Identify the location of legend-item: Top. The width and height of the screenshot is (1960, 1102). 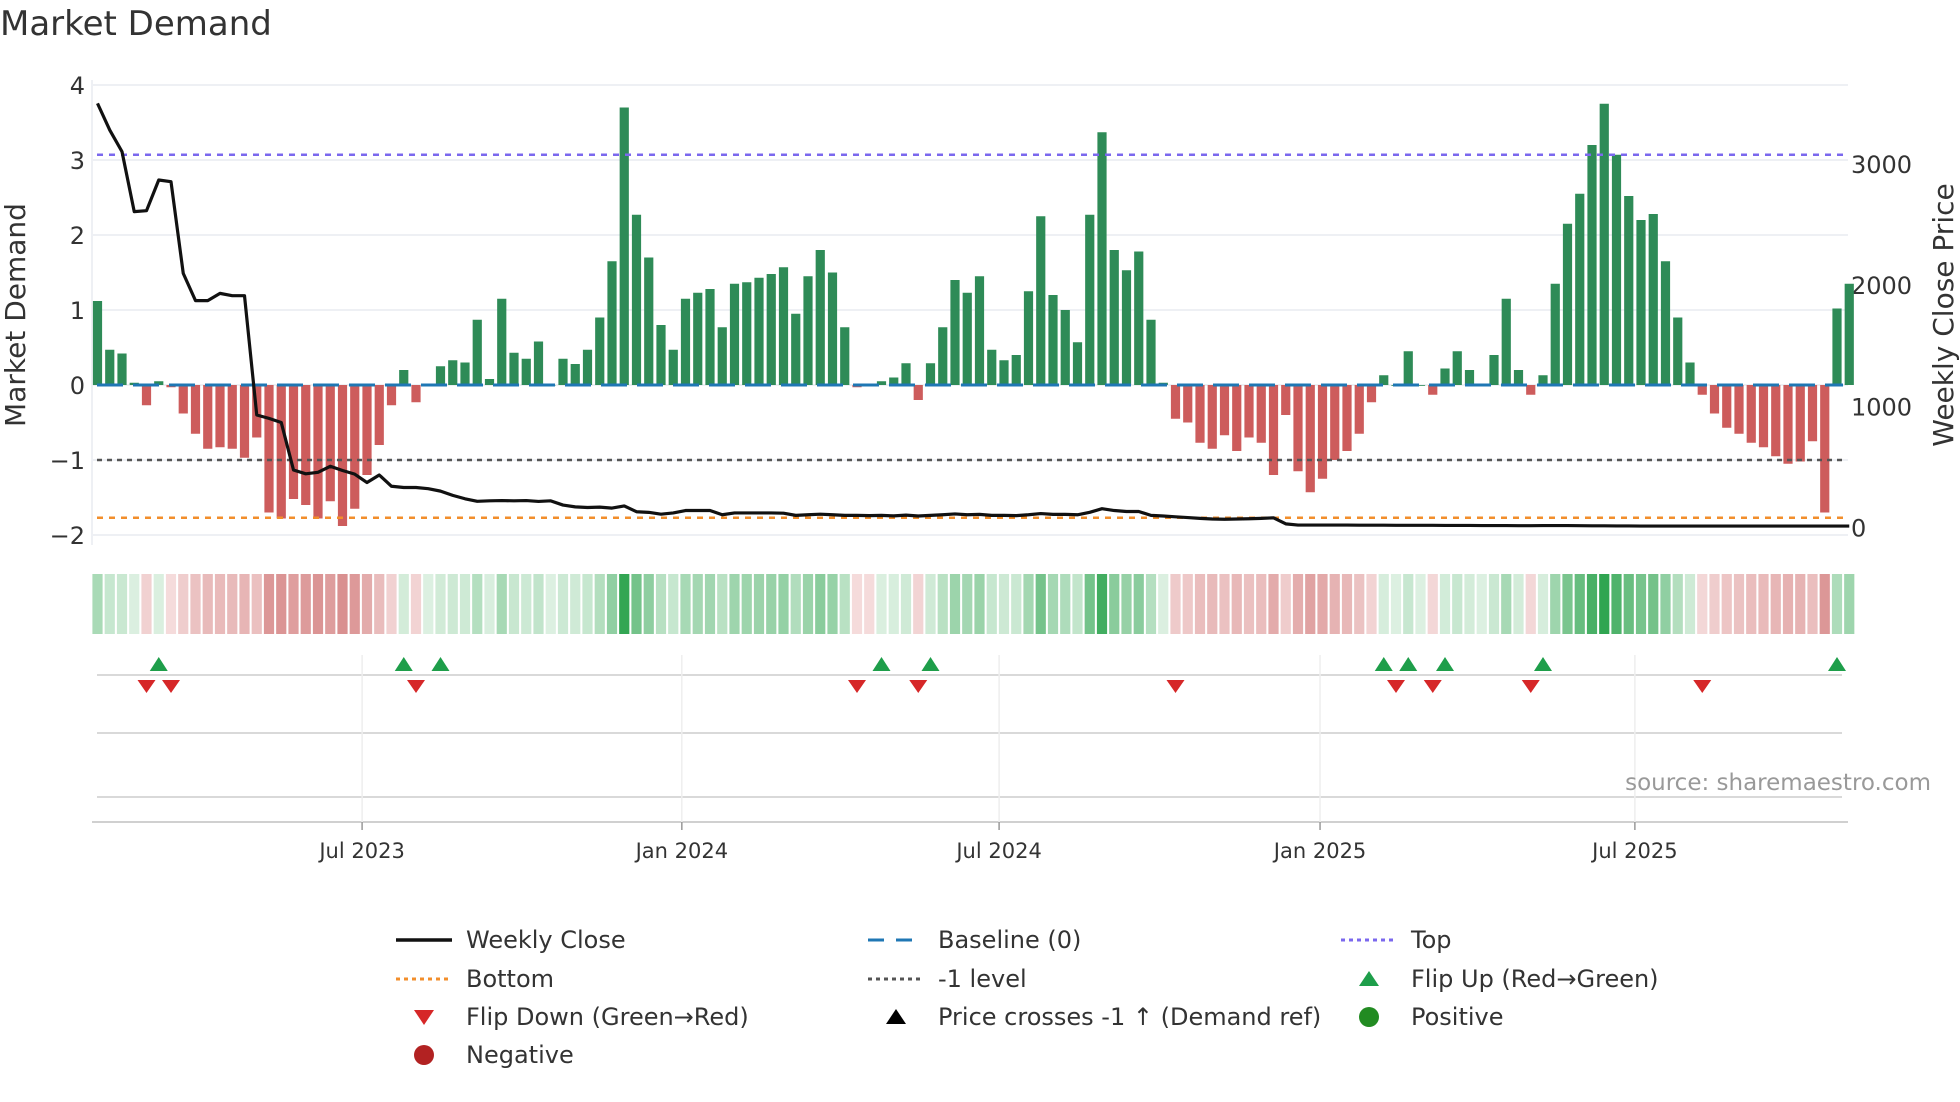
(1395, 940).